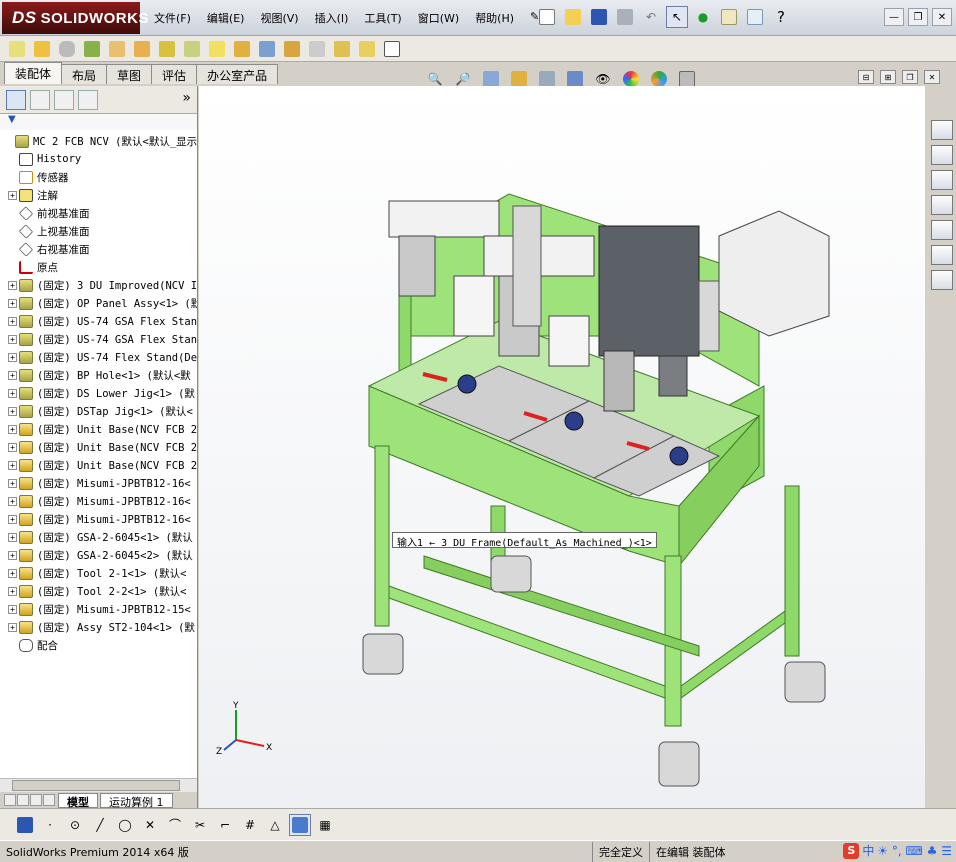 Image resolution: width=956 pixels, height=862 pixels. Describe the element at coordinates (98, 591) in the screenshot. I see `tree-item: + (固定) Tool 2-2<1> (默认<` at that location.